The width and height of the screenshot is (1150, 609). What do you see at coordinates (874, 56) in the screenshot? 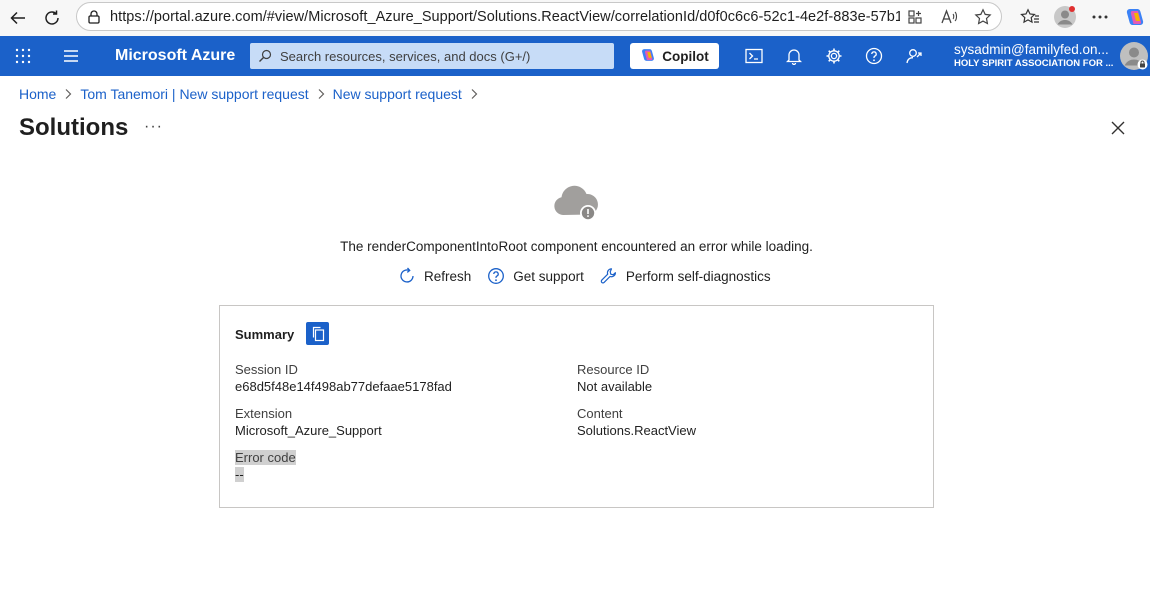
I see `help-icon` at bounding box center [874, 56].